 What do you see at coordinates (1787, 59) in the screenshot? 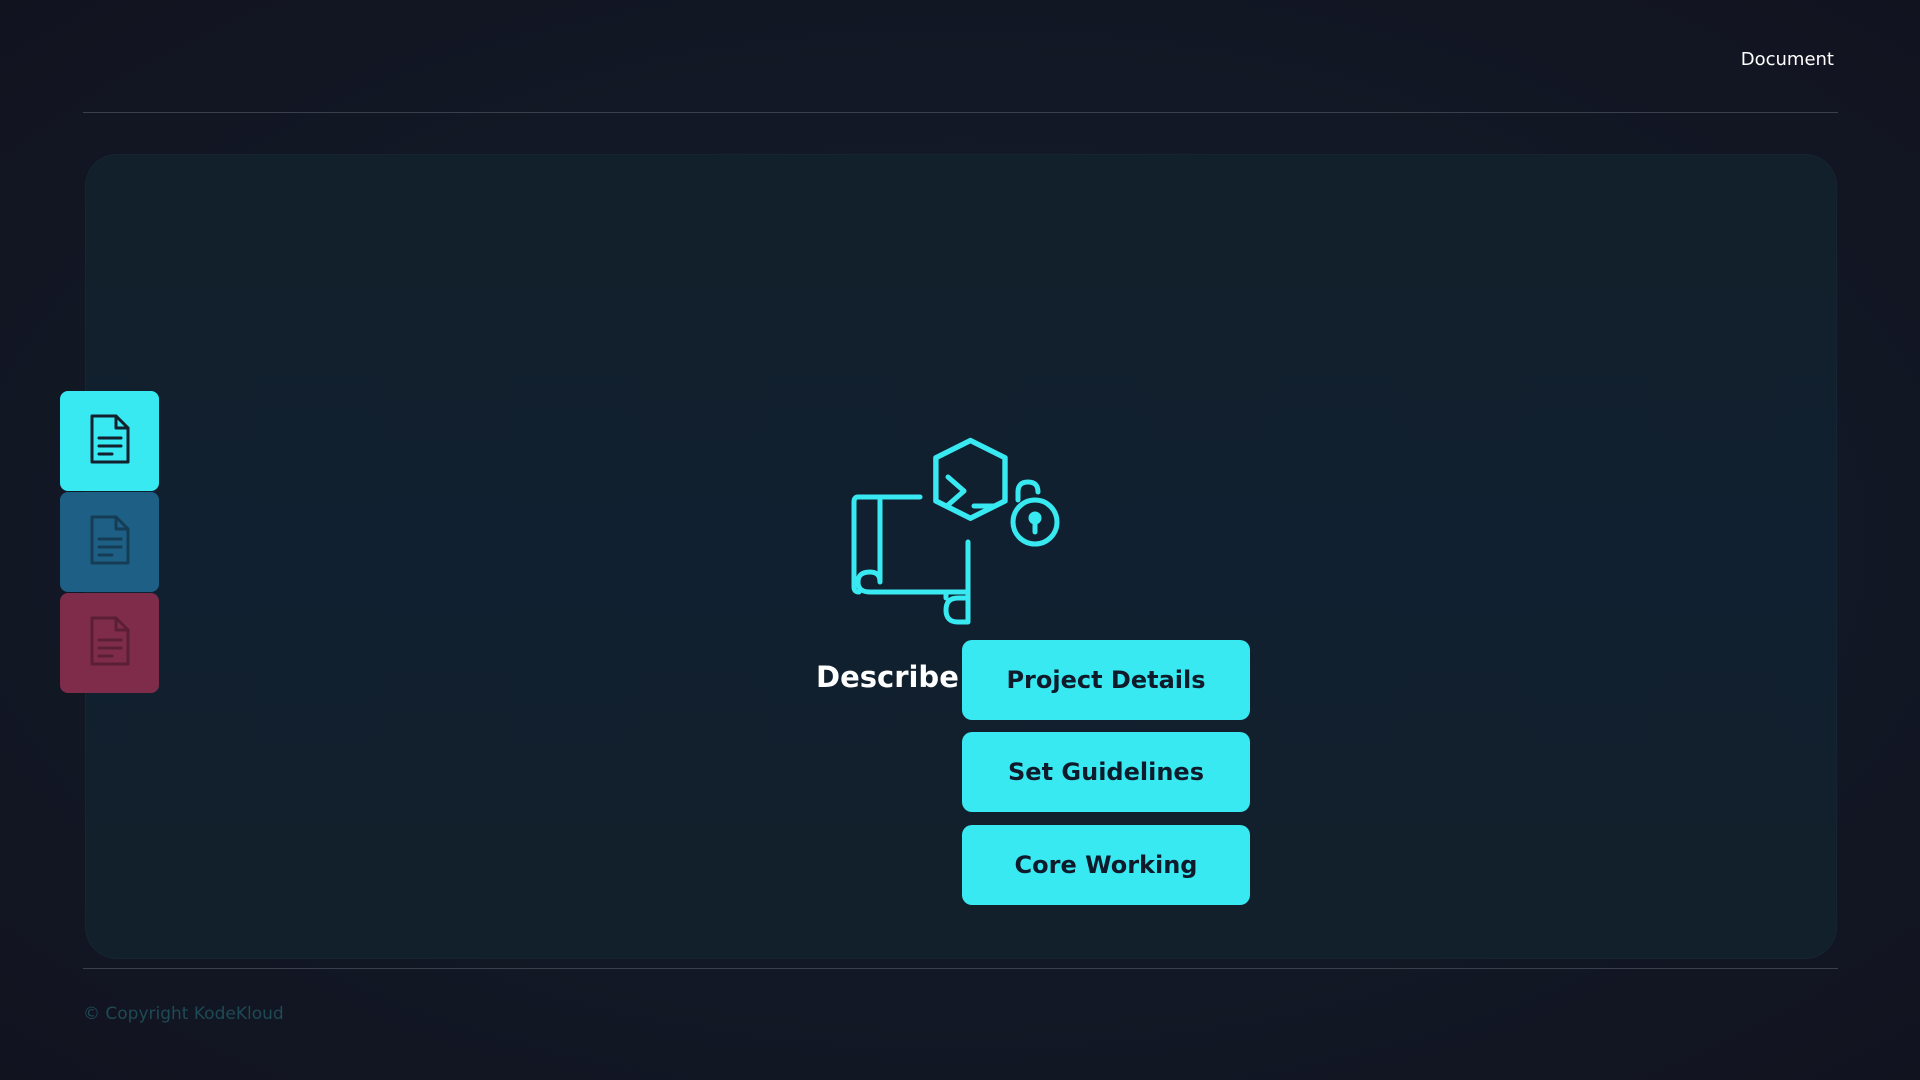
I see `page-title: Document` at bounding box center [1787, 59].